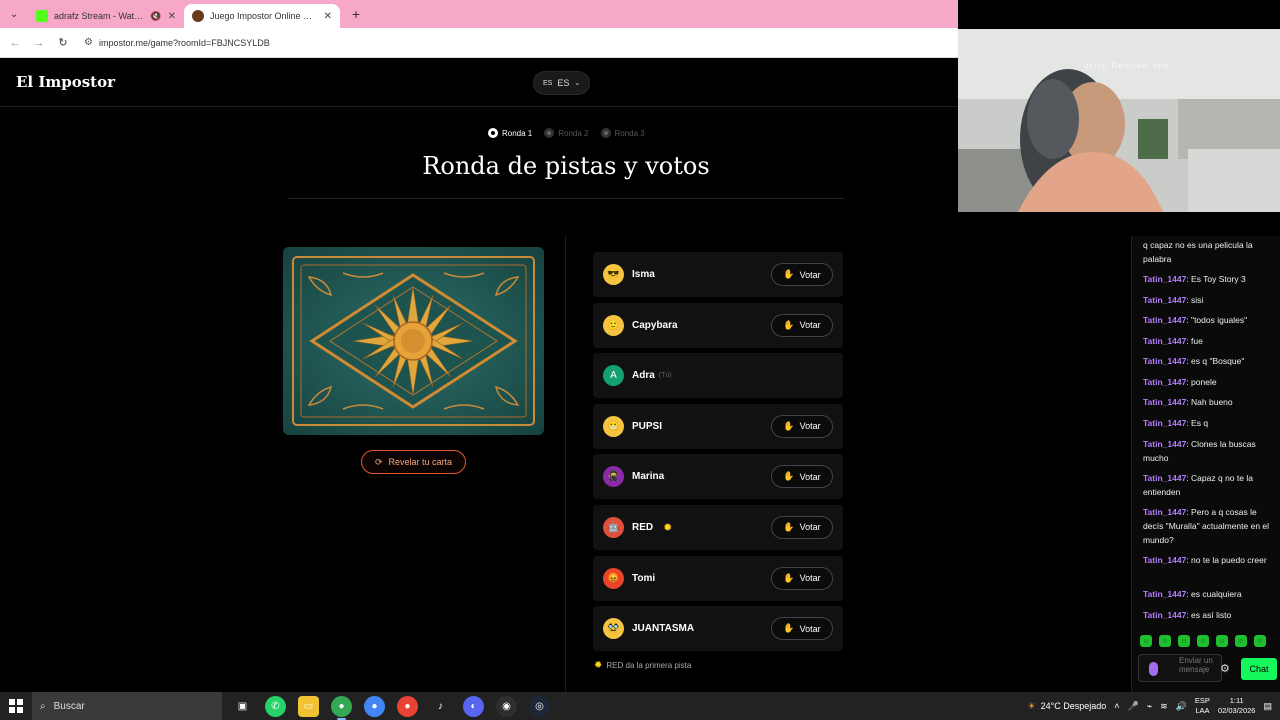 This screenshot has height=720, width=1280. Describe the element at coordinates (1195, 320) in the screenshot. I see `chat-message: Tatin_1447: "todos iguales"` at that location.